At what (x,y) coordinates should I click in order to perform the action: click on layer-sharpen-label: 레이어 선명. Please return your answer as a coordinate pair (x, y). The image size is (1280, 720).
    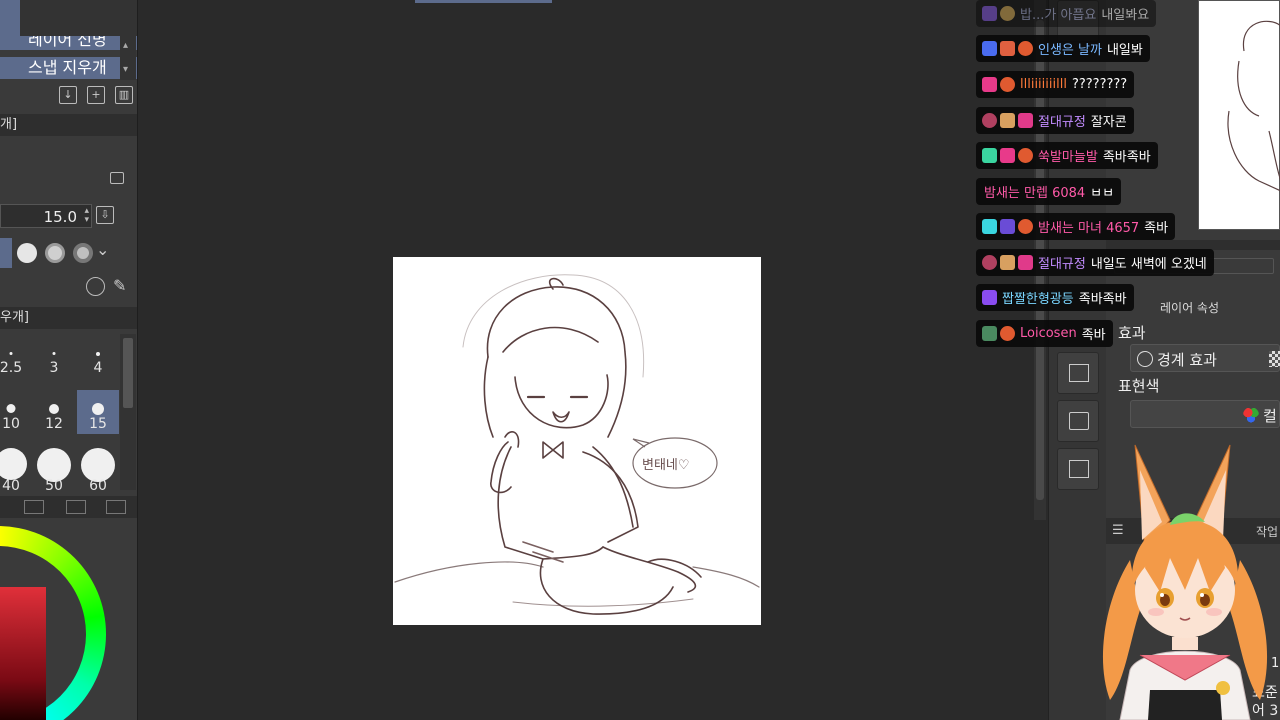
    Looking at the image, I should click on (67, 42).